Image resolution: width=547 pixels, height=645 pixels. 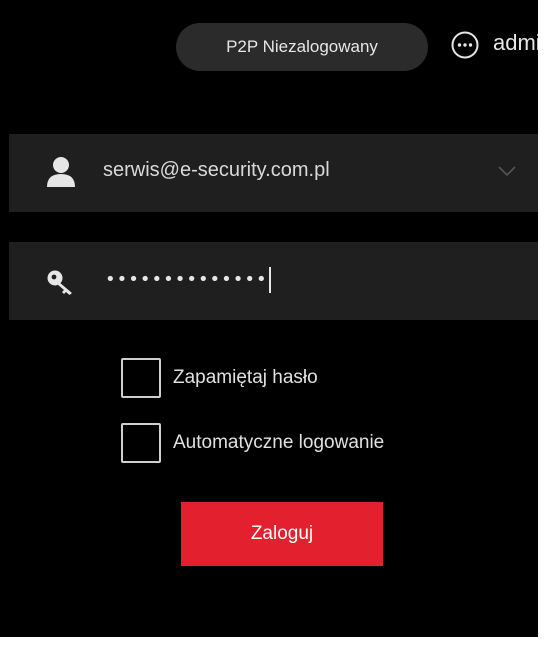 I want to click on chevron-down-icon, so click(x=507, y=171).